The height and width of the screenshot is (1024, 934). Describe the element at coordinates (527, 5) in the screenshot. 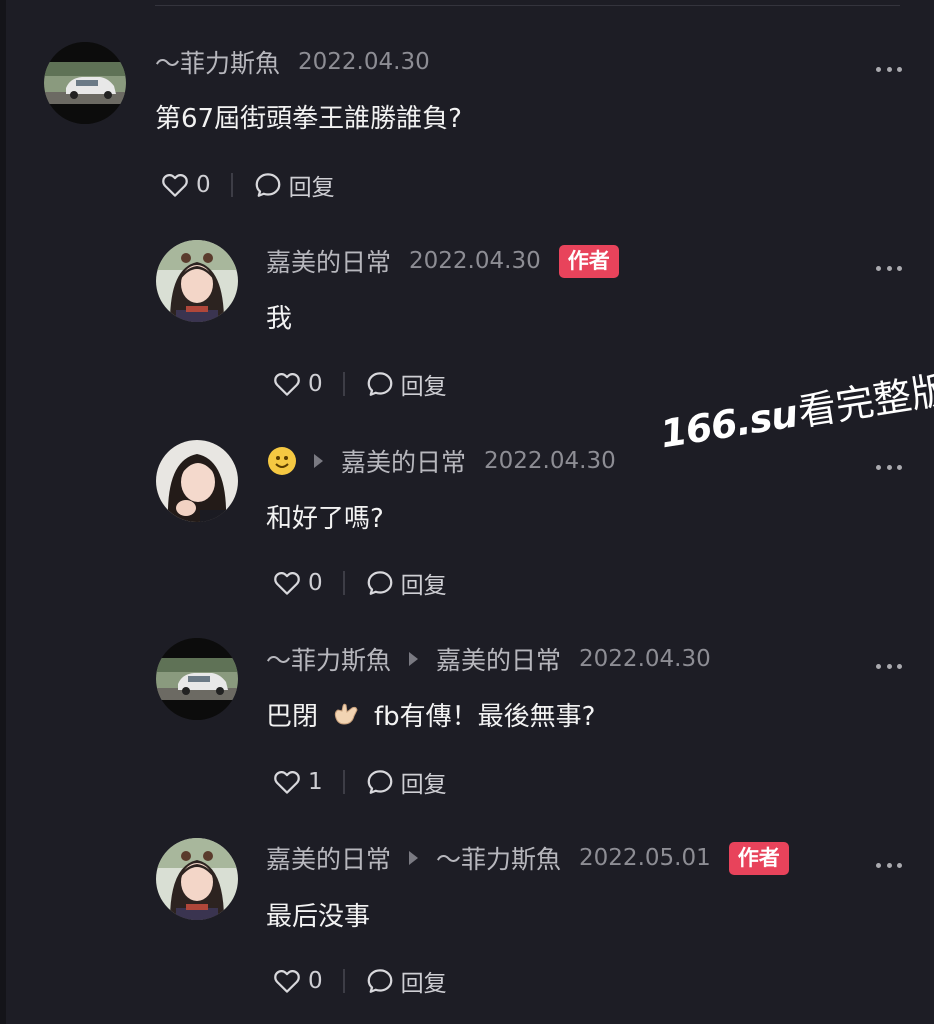

I see `top-divider` at that location.